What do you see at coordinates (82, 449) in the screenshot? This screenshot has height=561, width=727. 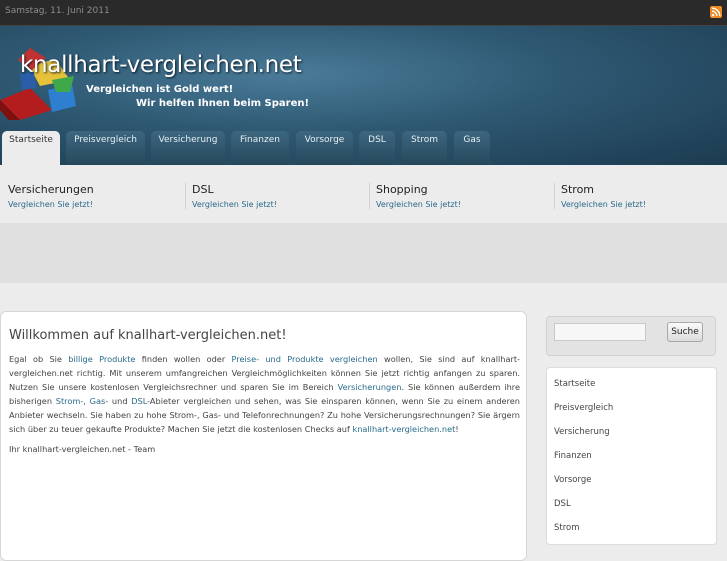 I see `signature: Ihr knallhart-vergleichen.net - Team` at bounding box center [82, 449].